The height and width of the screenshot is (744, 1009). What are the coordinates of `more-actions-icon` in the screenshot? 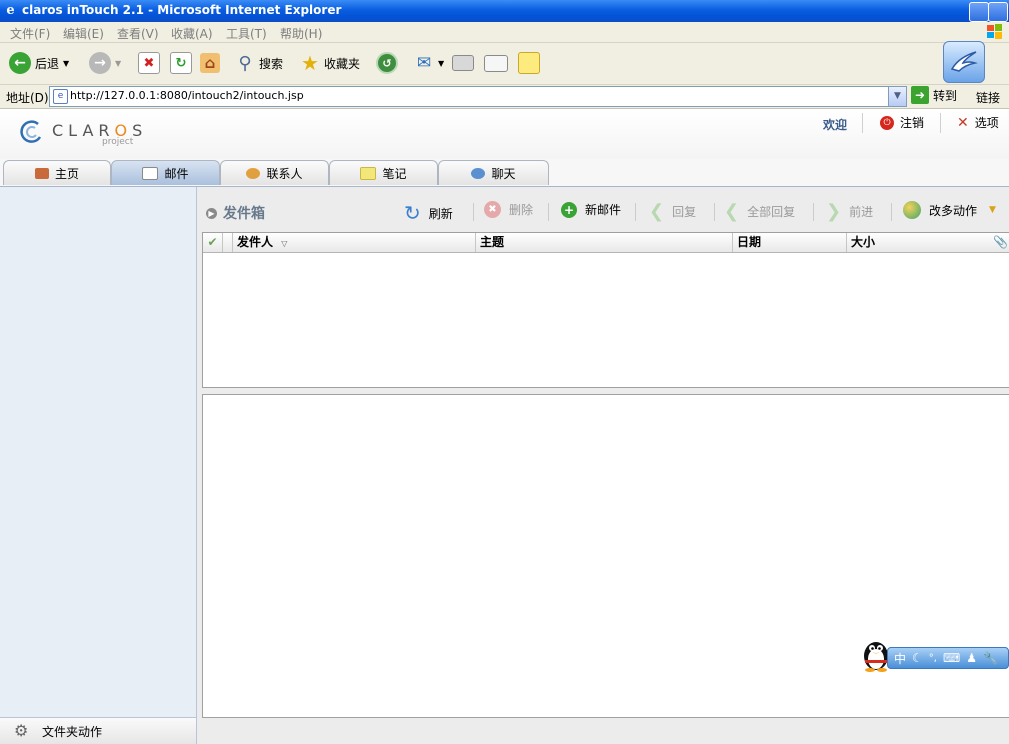 It's located at (912, 210).